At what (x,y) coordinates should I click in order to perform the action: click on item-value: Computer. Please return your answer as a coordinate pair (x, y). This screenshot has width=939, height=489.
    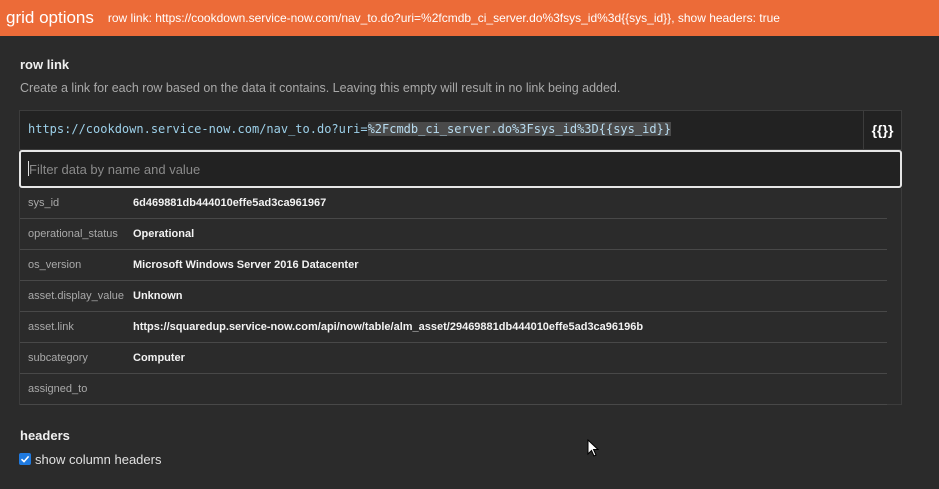
    Looking at the image, I should click on (159, 358).